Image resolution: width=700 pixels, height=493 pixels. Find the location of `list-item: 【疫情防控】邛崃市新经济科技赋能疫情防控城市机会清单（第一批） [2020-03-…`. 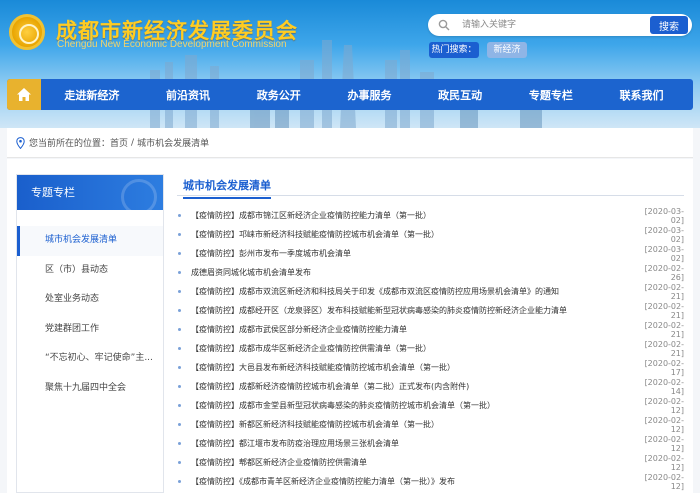

list-item: 【疫情防控】邛崃市新经济科技赋能疫情防控城市机会清单（第一批） [2020-03-… is located at coordinates (430, 234).